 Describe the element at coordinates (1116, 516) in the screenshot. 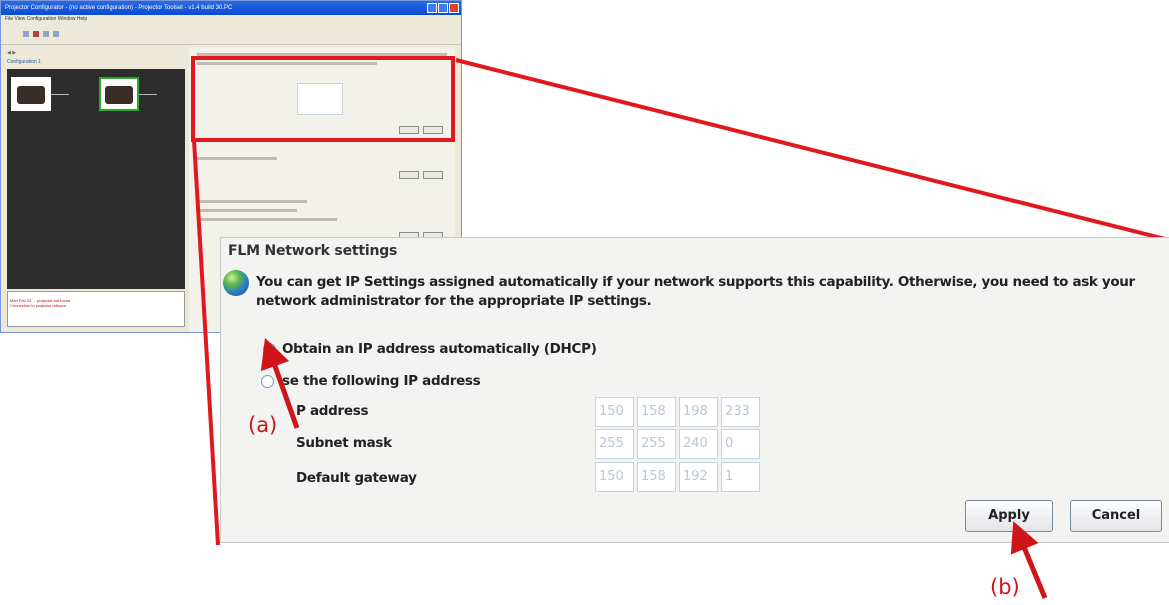

I see `cancel-button: Cancel` at that location.